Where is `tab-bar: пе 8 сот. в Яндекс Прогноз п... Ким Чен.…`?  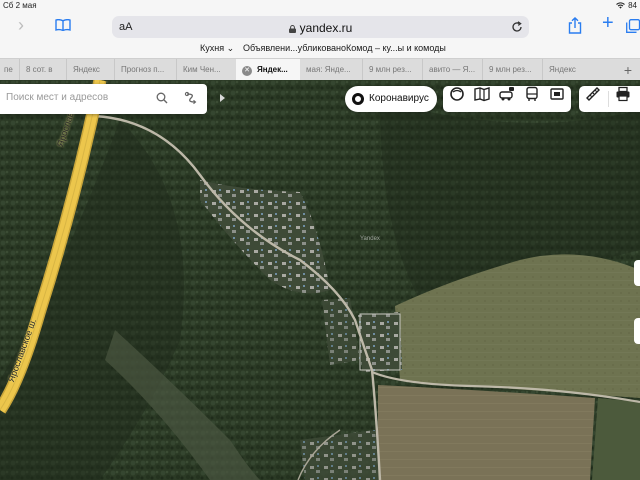
tab-bar: пе 8 сот. в Яндекс Прогноз п... Ким Чен.… is located at coordinates (320, 69).